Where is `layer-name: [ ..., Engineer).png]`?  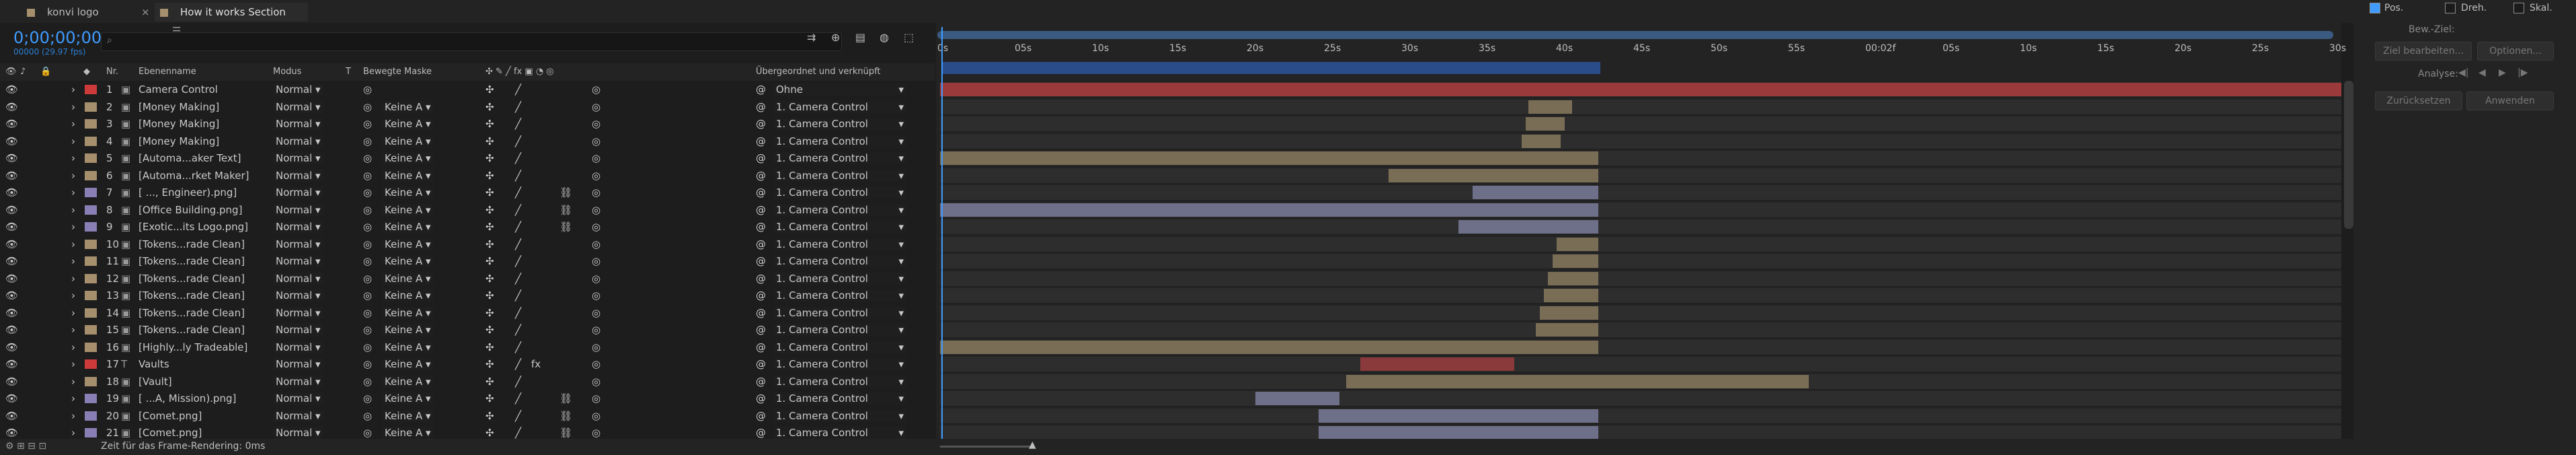
layer-name: [ ..., Engineer).png] is located at coordinates (188, 193).